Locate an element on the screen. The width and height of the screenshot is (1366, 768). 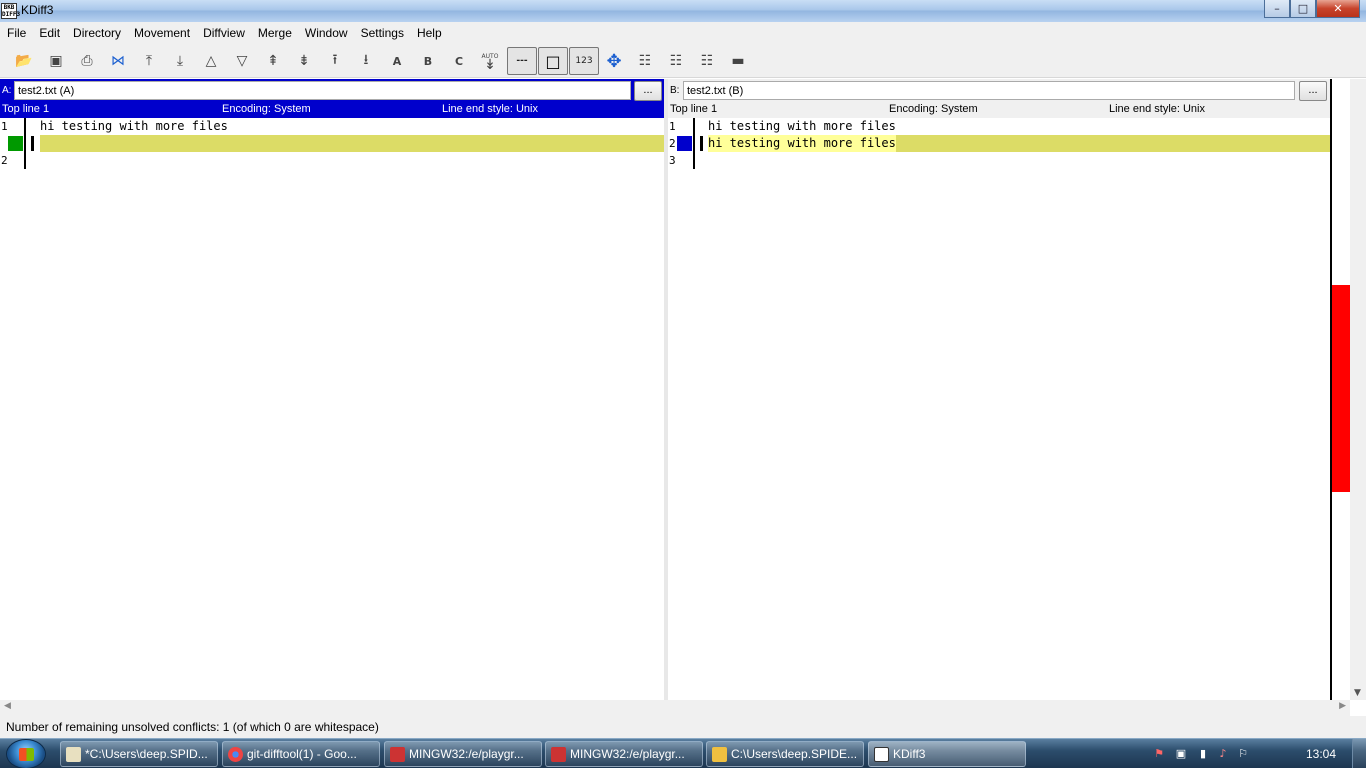
show-whitespace-chars-button: □ is located at coordinates (553, 61).